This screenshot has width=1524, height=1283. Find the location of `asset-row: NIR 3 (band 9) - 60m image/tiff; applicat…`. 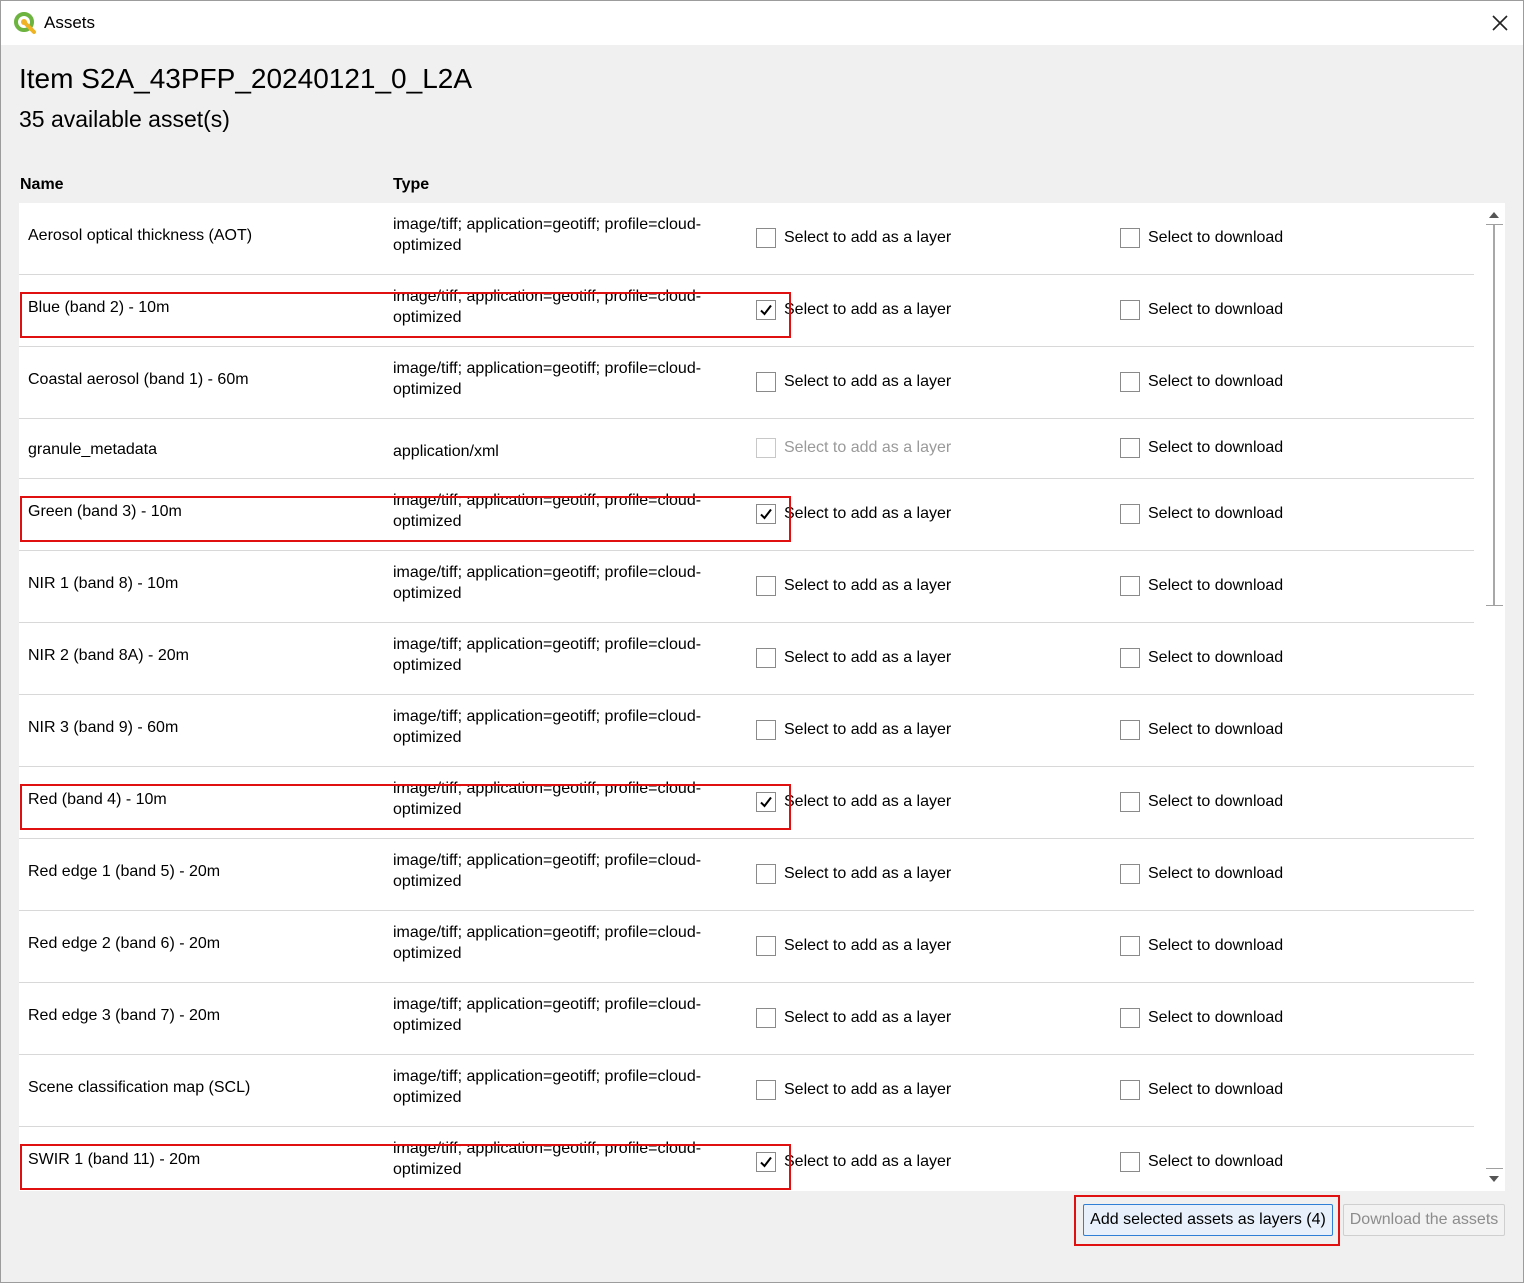

asset-row: NIR 3 (band 9) - 60m image/tiff; applicat… is located at coordinates (746, 731).